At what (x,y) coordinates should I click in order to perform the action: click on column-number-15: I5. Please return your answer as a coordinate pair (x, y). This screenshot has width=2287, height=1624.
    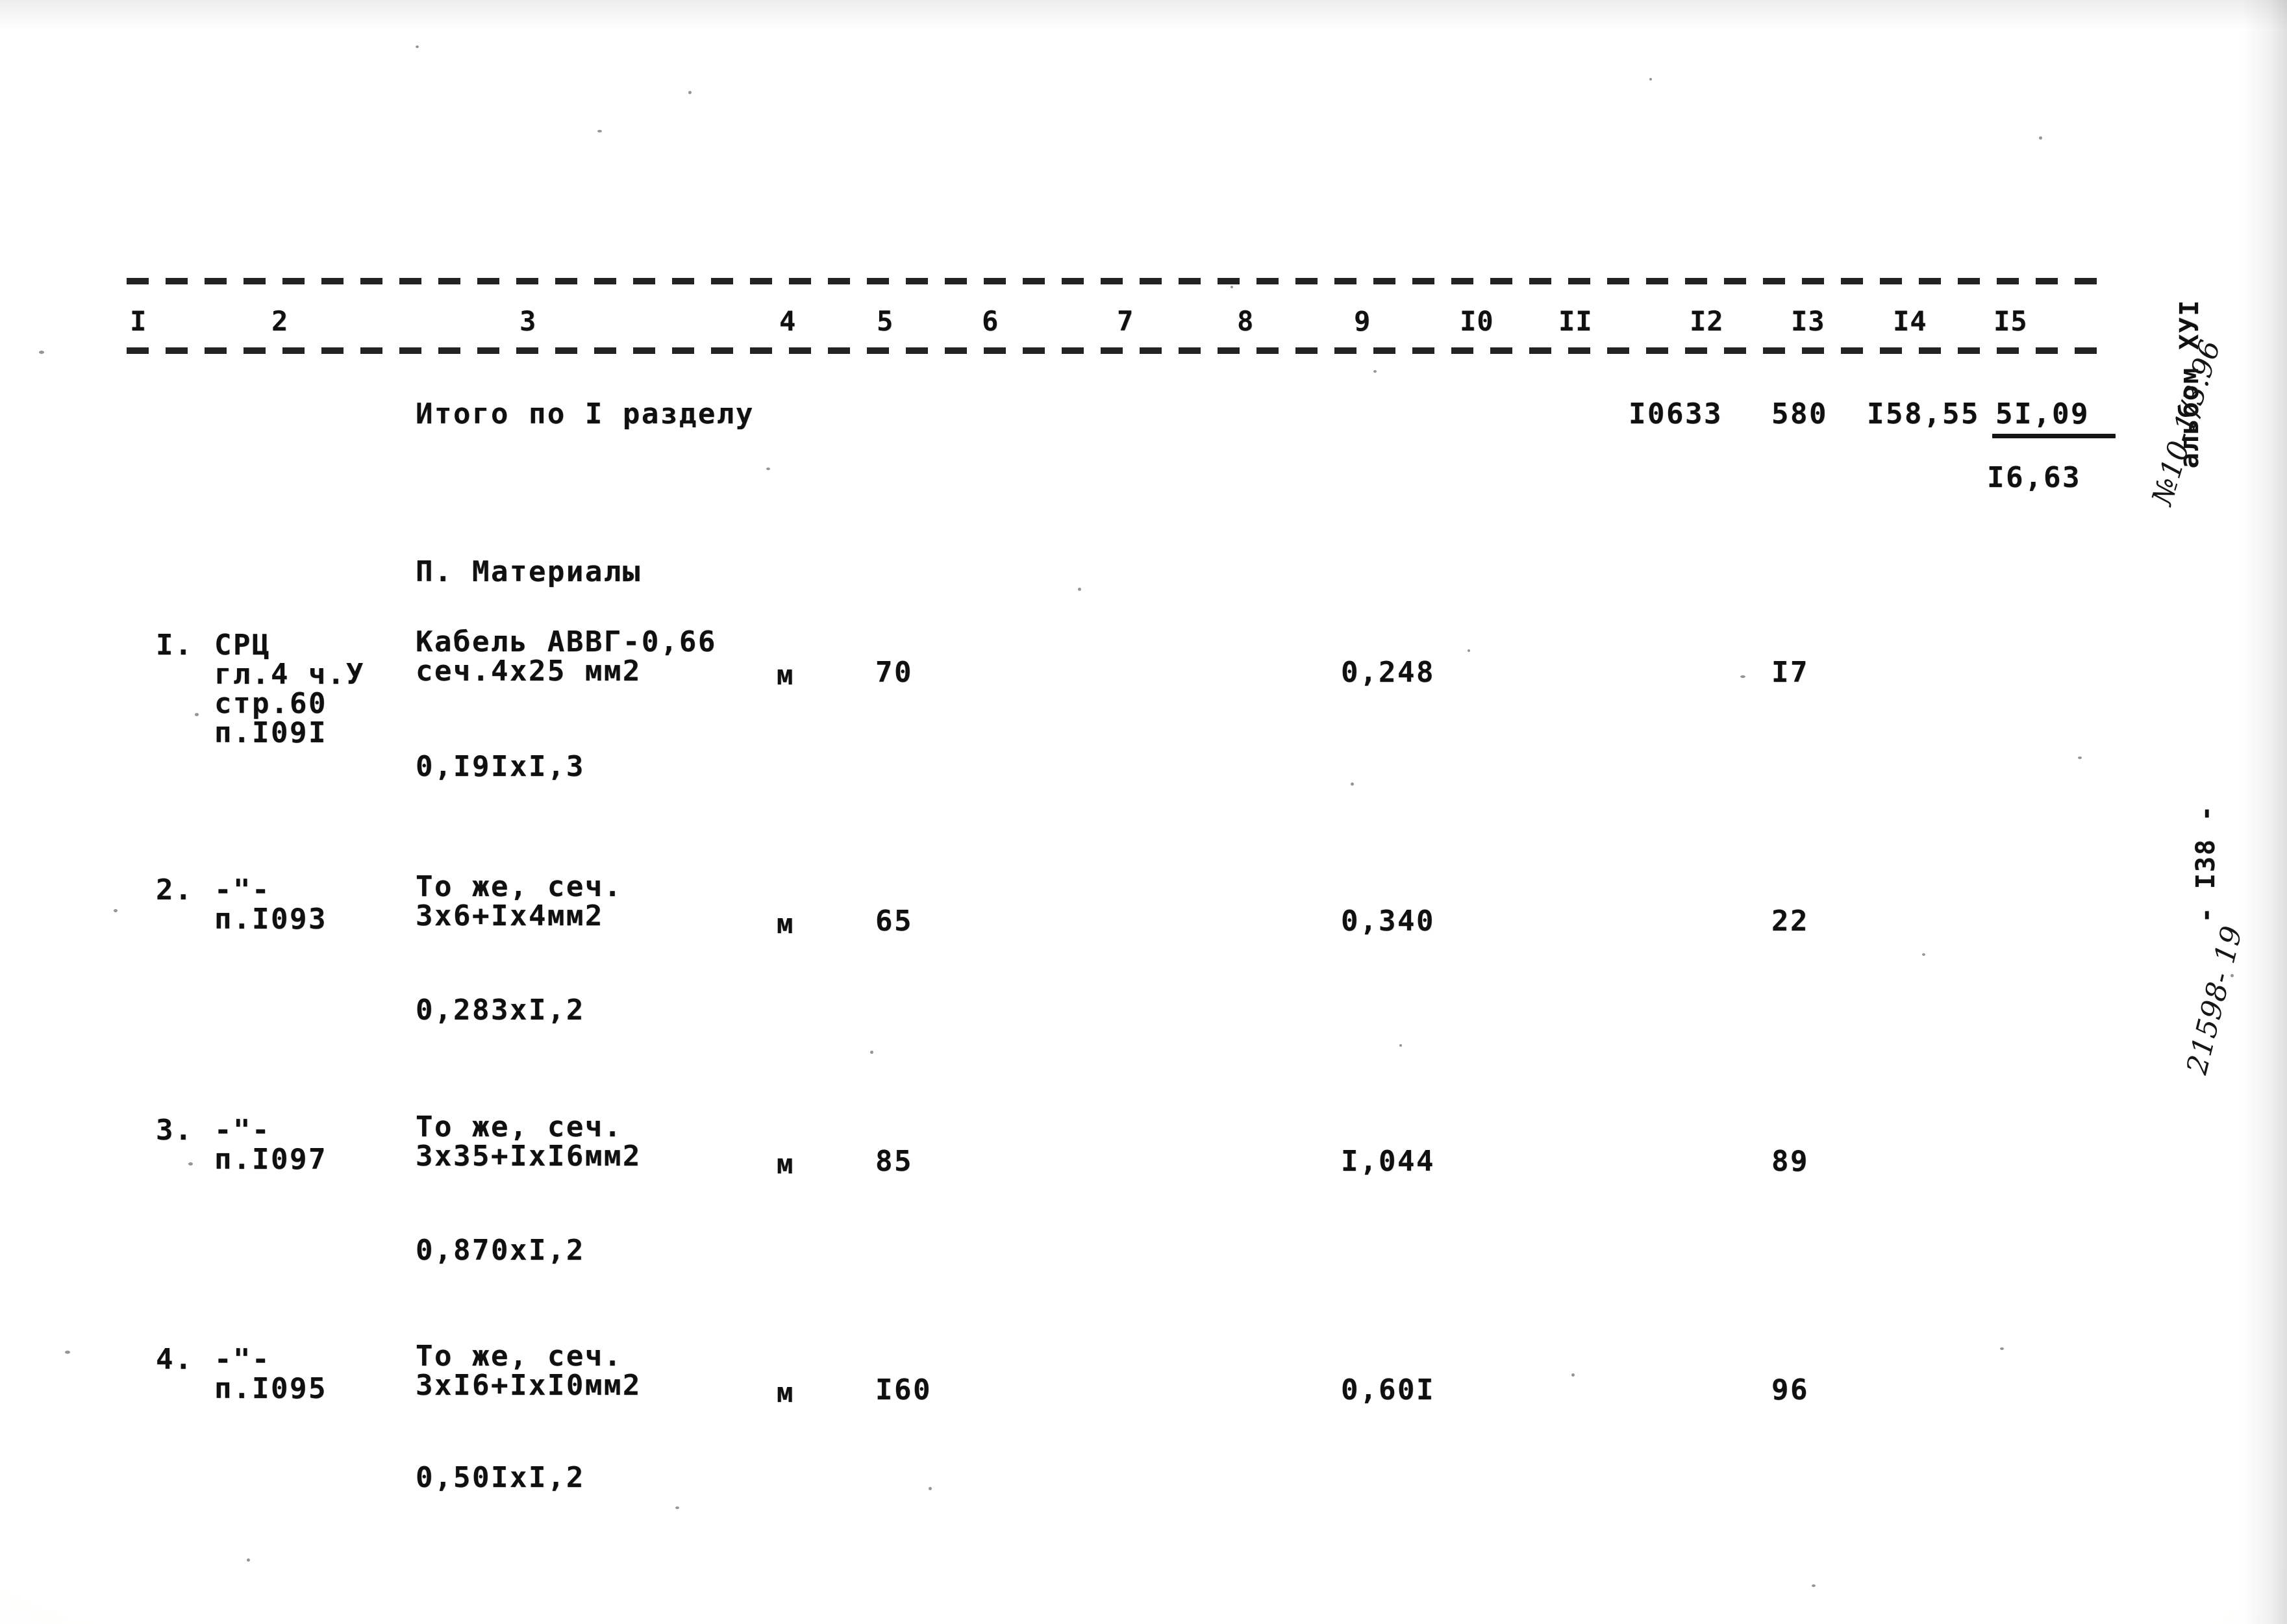
    Looking at the image, I should click on (2010, 321).